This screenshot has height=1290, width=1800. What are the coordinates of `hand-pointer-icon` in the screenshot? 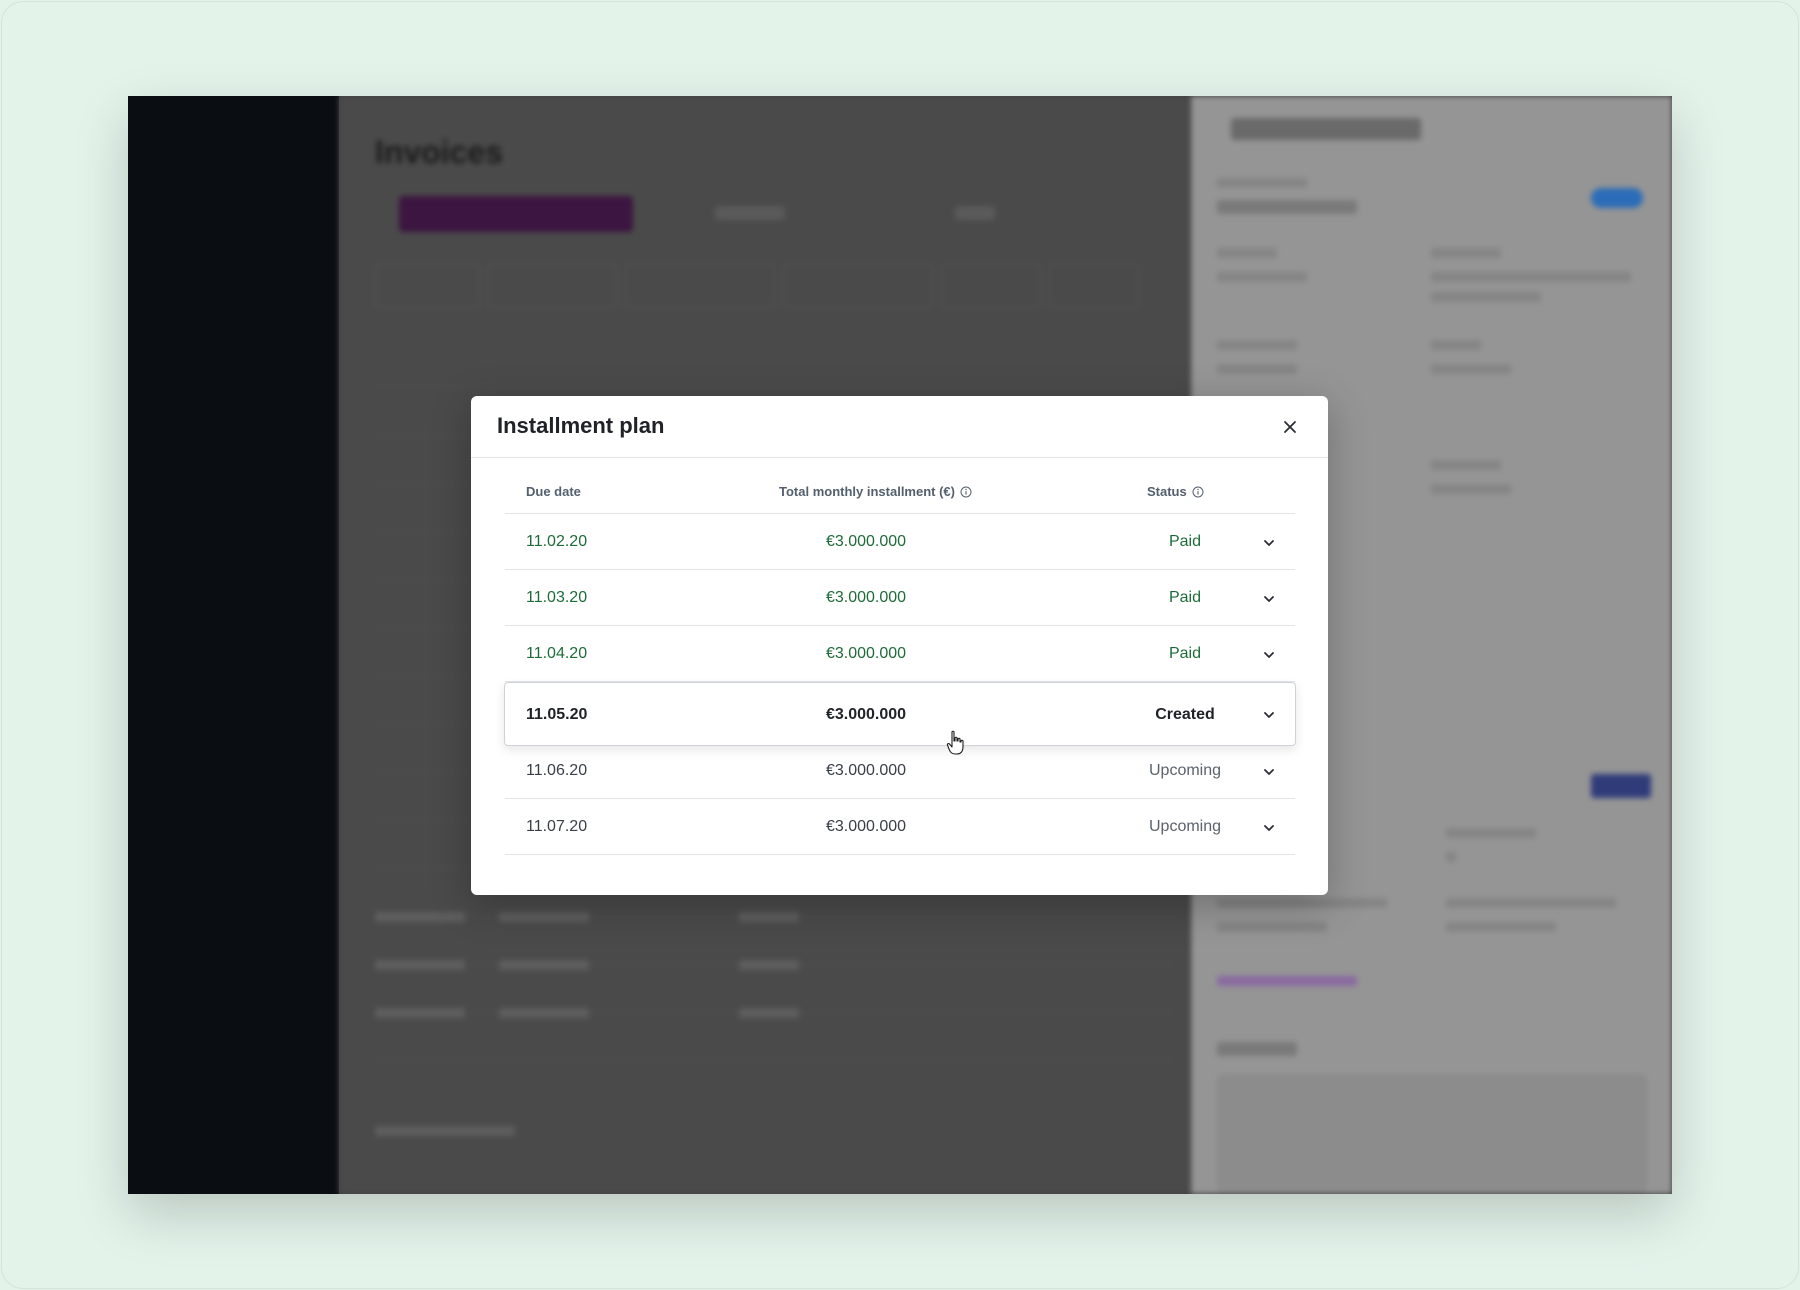 It's located at (955, 742).